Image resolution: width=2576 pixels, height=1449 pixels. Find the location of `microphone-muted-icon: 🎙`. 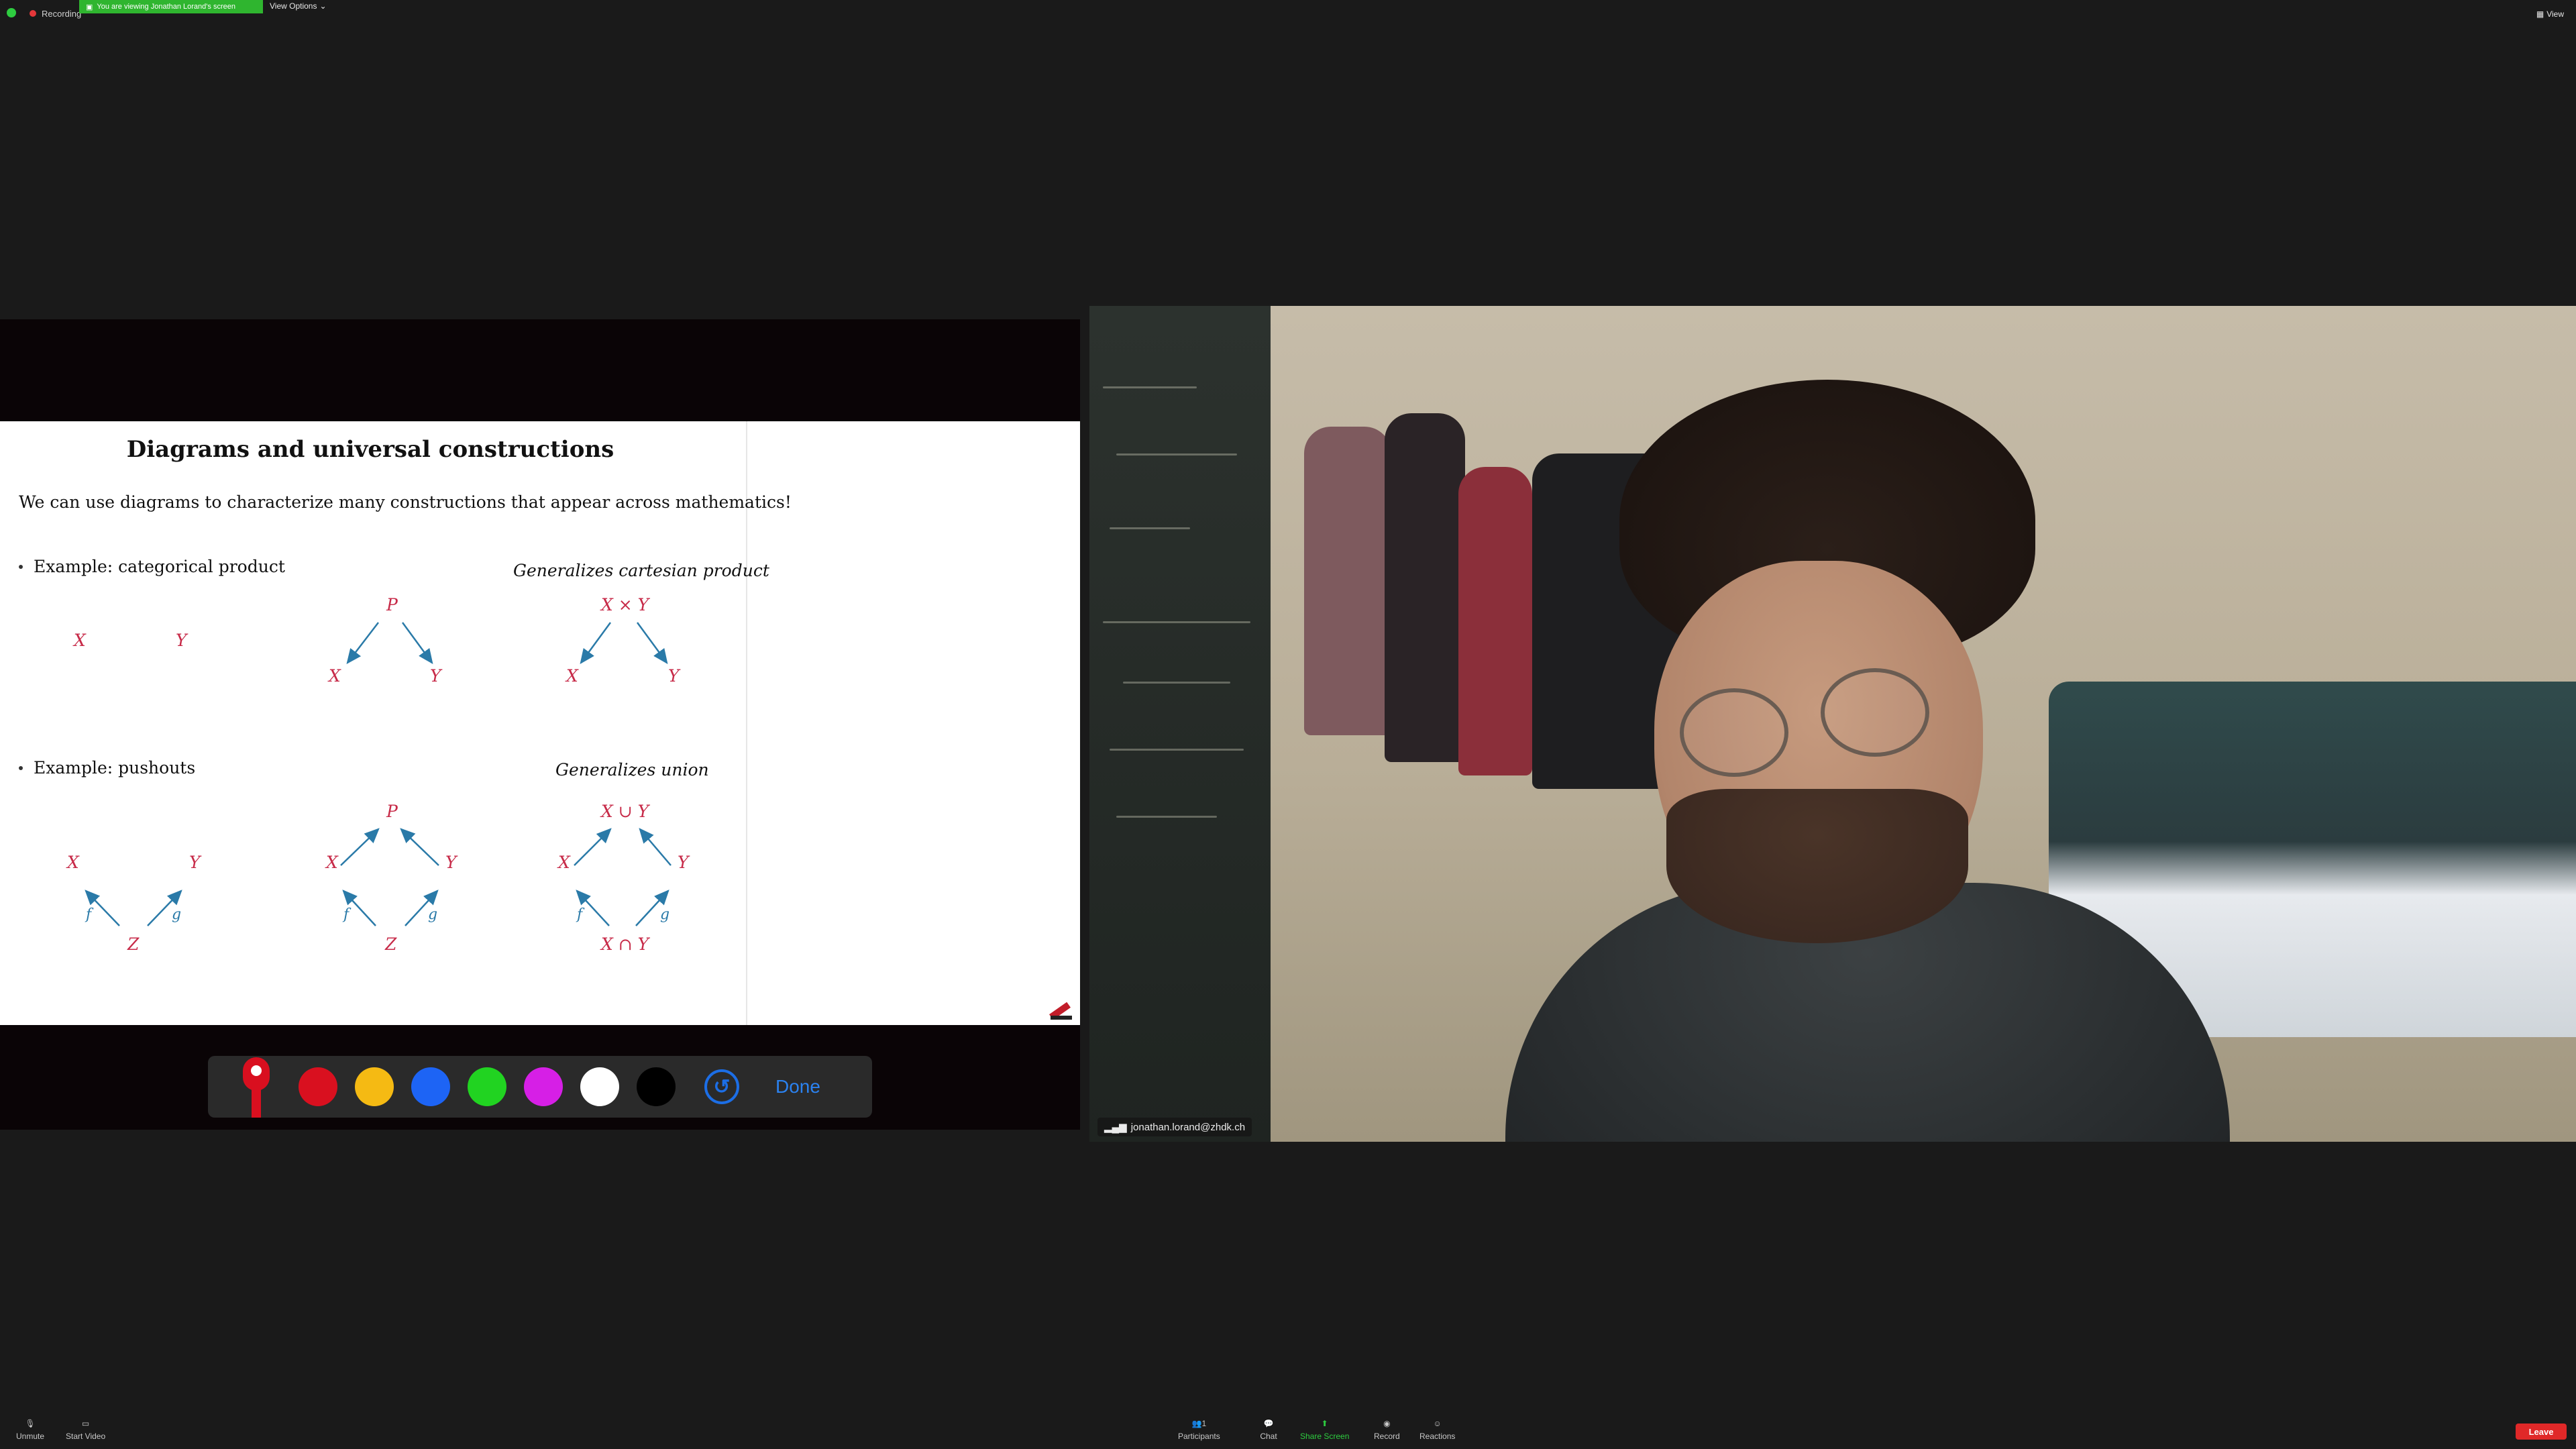

microphone-muted-icon: 🎙 is located at coordinates (30, 1423).